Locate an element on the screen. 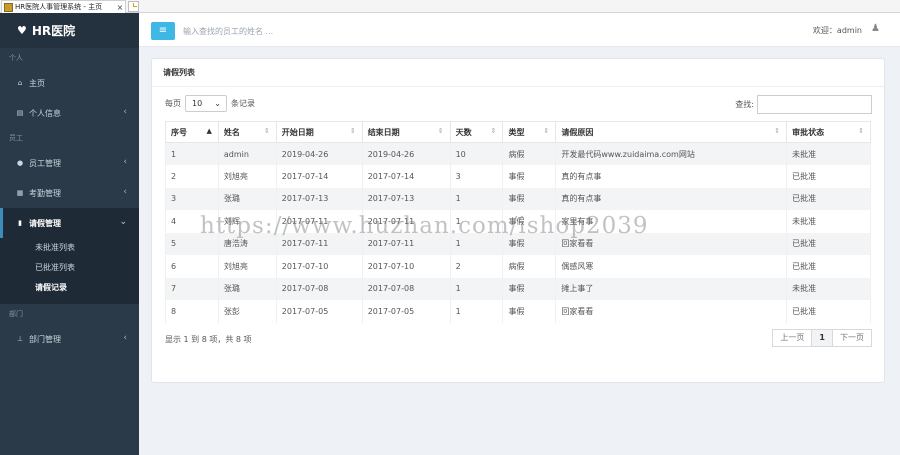  section-label-department: 部门 is located at coordinates (16, 314).